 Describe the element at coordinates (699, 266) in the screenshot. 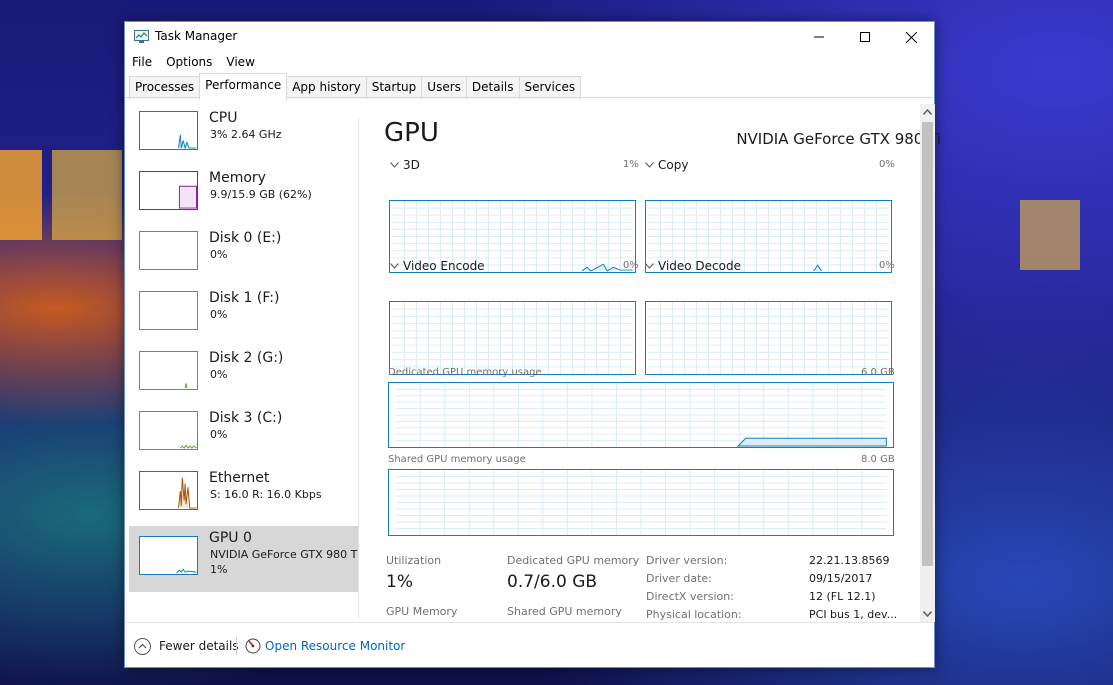

I see `engine-video-decode-label: Video Decode` at that location.